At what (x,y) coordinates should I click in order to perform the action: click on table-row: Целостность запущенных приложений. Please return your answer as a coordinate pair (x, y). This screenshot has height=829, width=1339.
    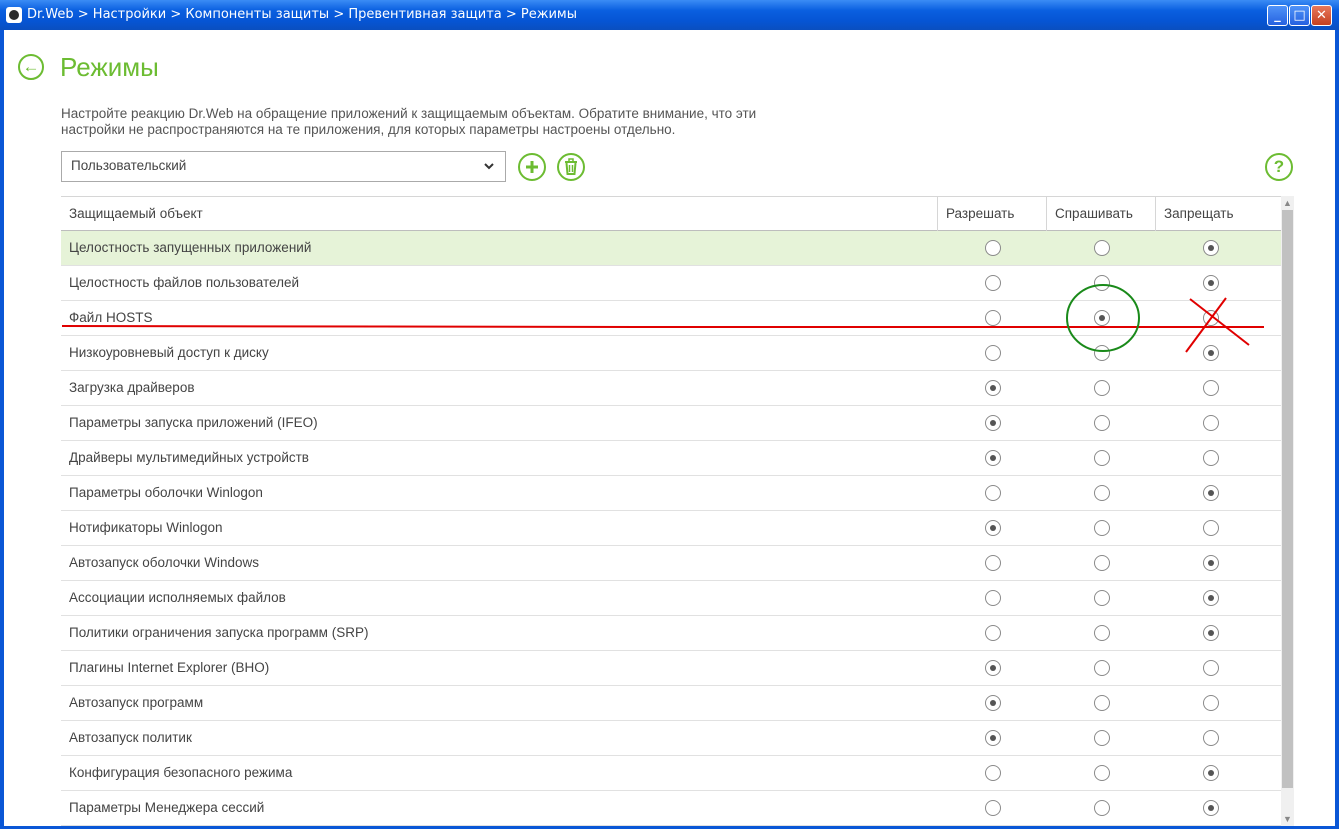
    Looking at the image, I should click on (671, 248).